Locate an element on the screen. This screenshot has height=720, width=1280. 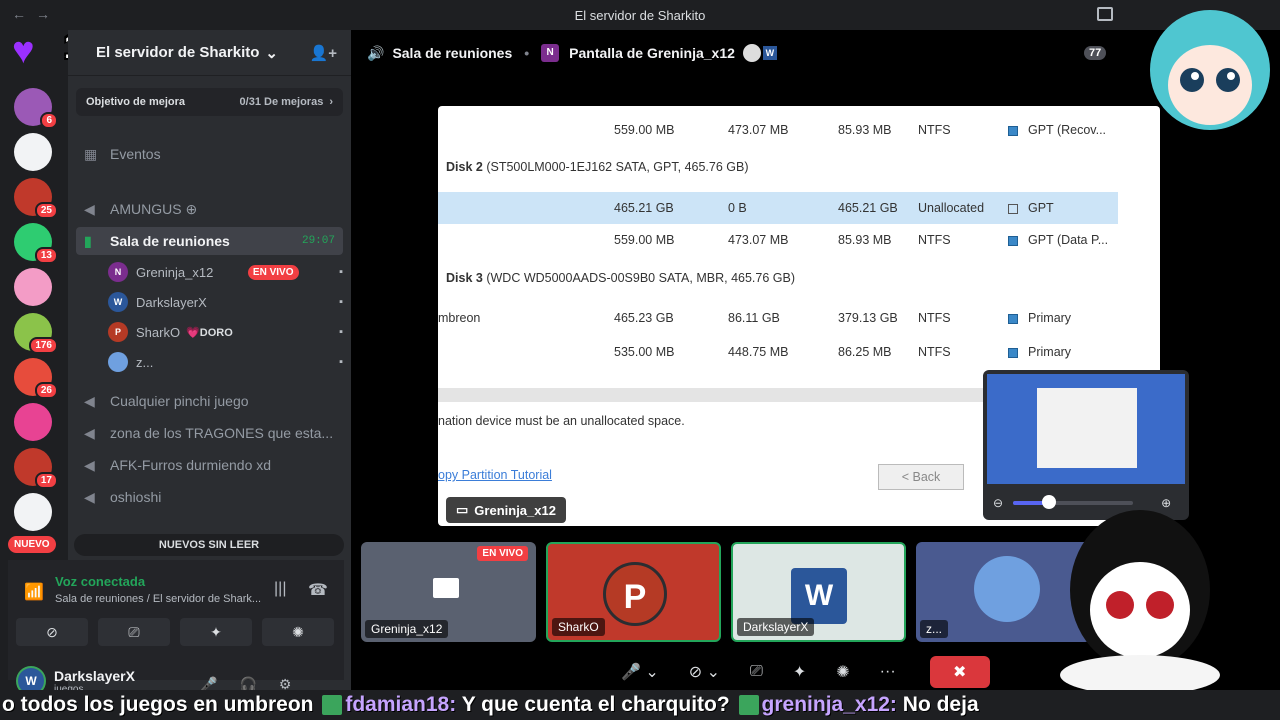
avatar: W is located at coordinates (118, 302).